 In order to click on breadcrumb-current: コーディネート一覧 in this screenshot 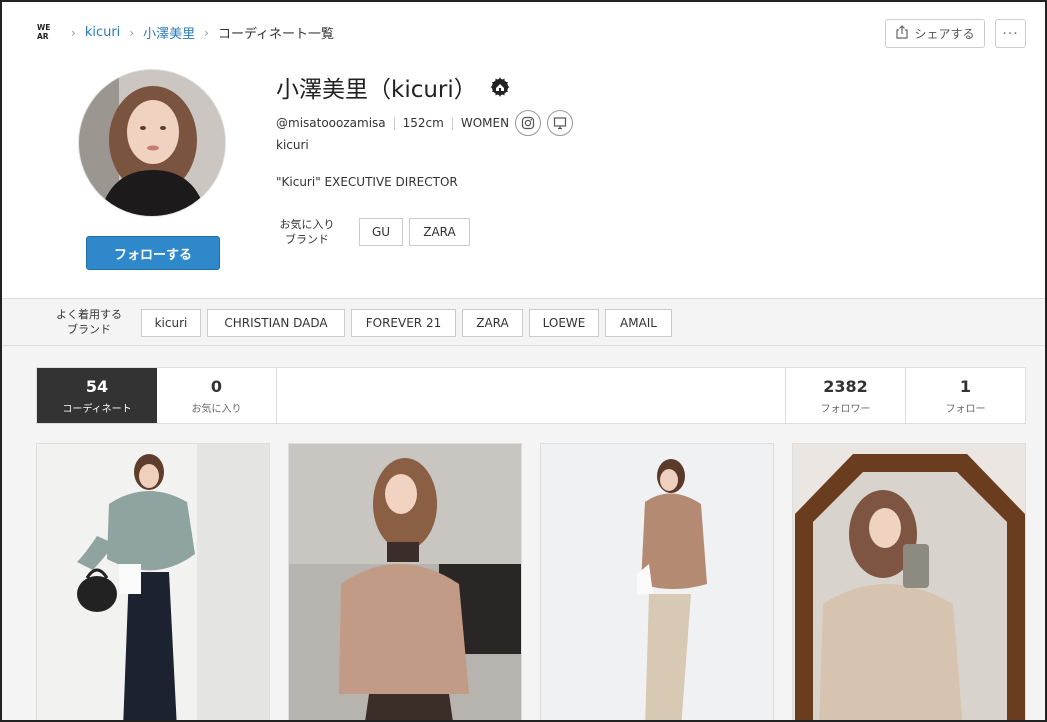, I will do `click(276, 34)`.